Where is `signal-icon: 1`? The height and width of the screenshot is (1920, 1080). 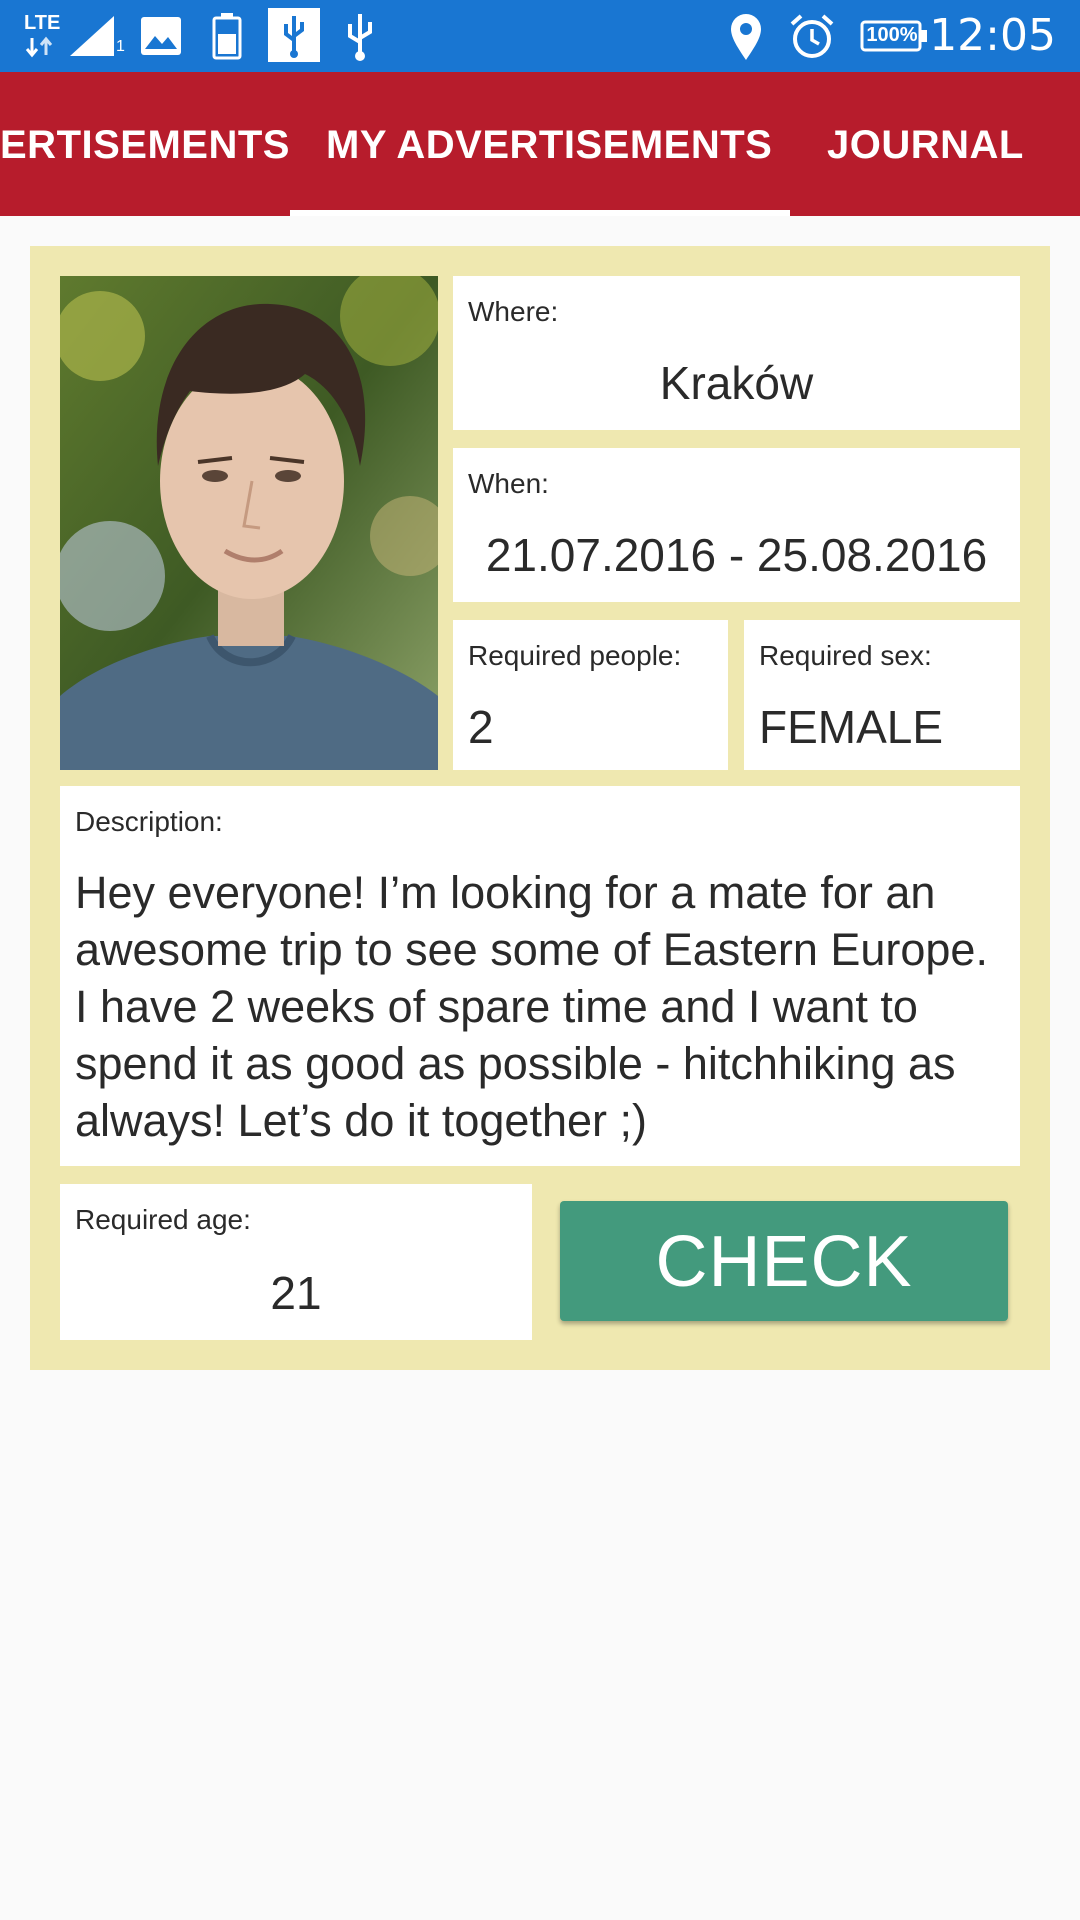 signal-icon: 1 is located at coordinates (96, 36).